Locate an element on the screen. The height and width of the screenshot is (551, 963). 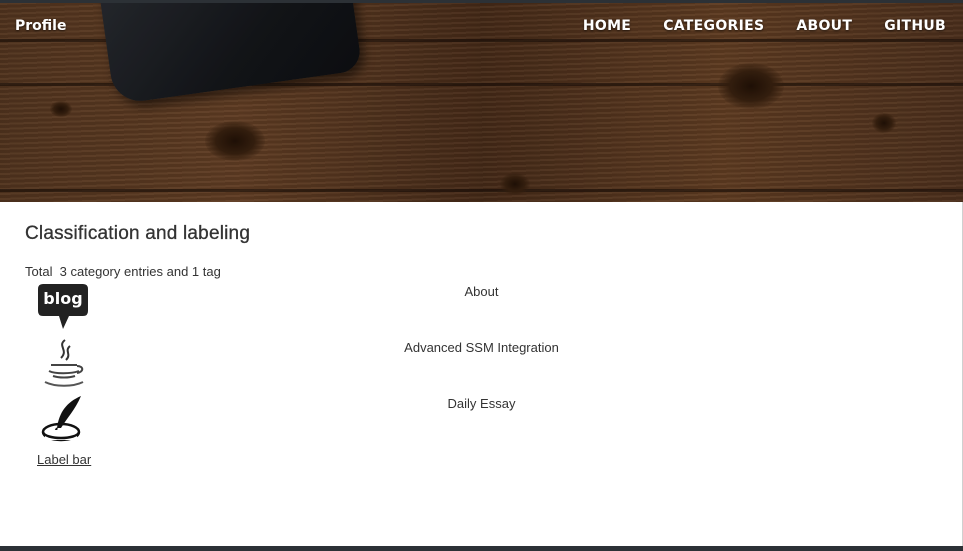
page-title: Classification and labeling is located at coordinates (138, 233).